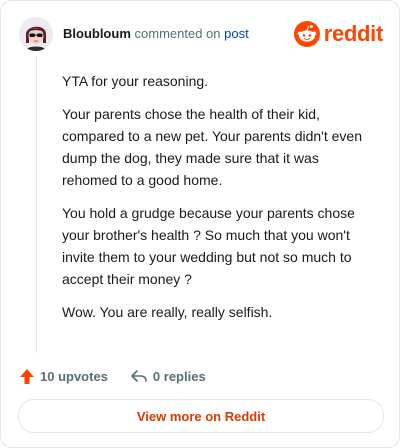  Describe the element at coordinates (167, 312) in the screenshot. I see `comment-paragraph: Wow. You are really, really selfish.` at that location.